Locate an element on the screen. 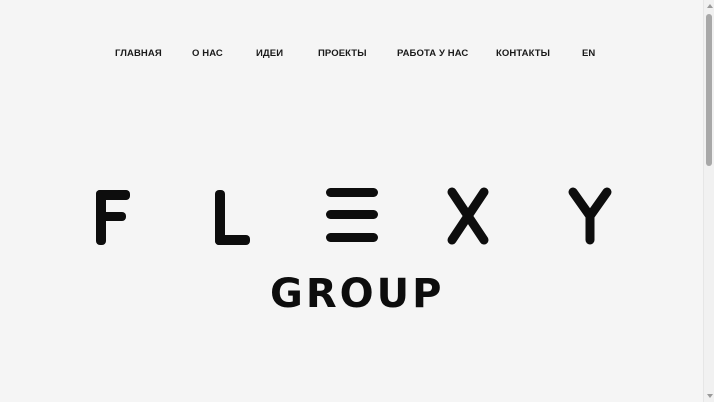 This screenshot has width=714, height=402. logo-letter-e is located at coordinates (352, 215).